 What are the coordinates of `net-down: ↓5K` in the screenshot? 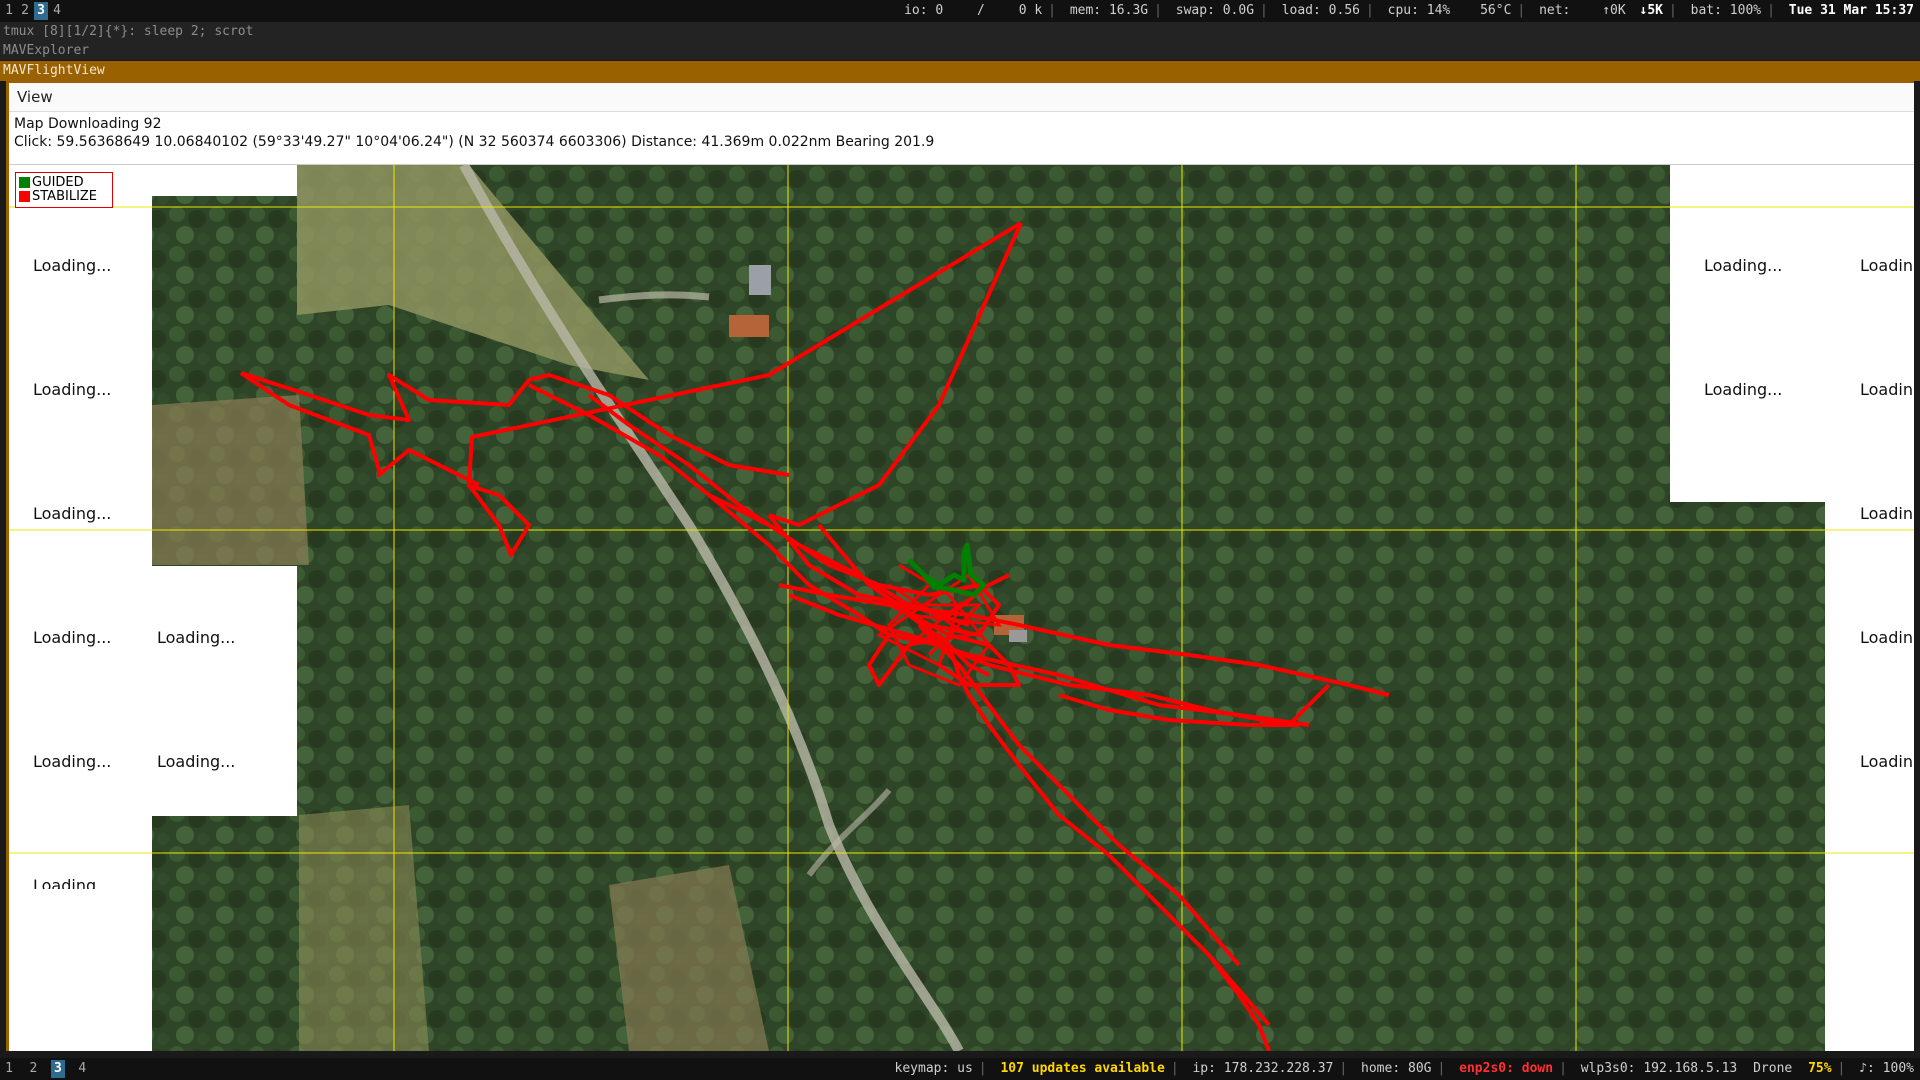 It's located at (1651, 10).